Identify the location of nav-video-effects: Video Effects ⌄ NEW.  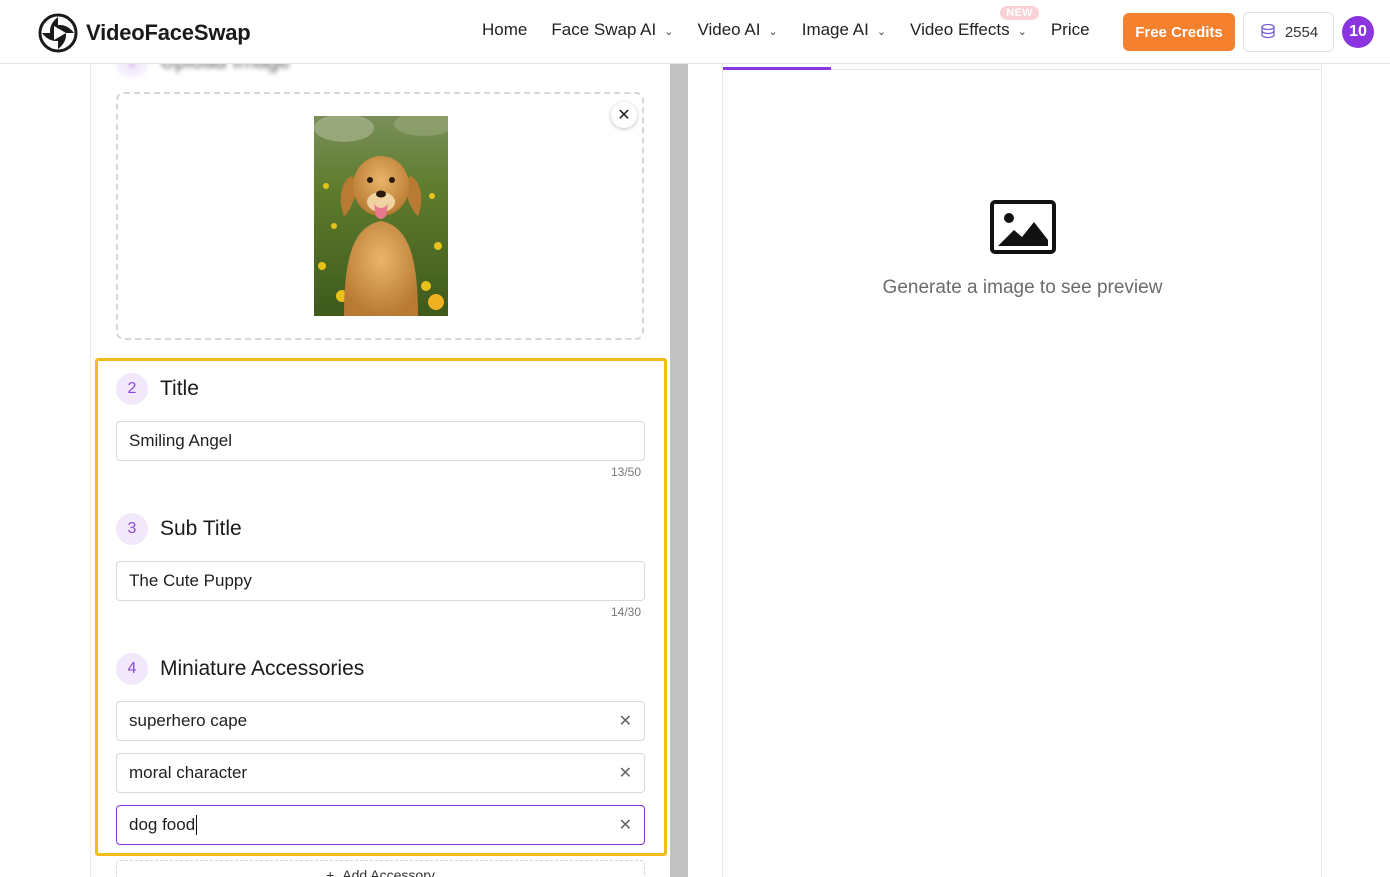
(974, 23).